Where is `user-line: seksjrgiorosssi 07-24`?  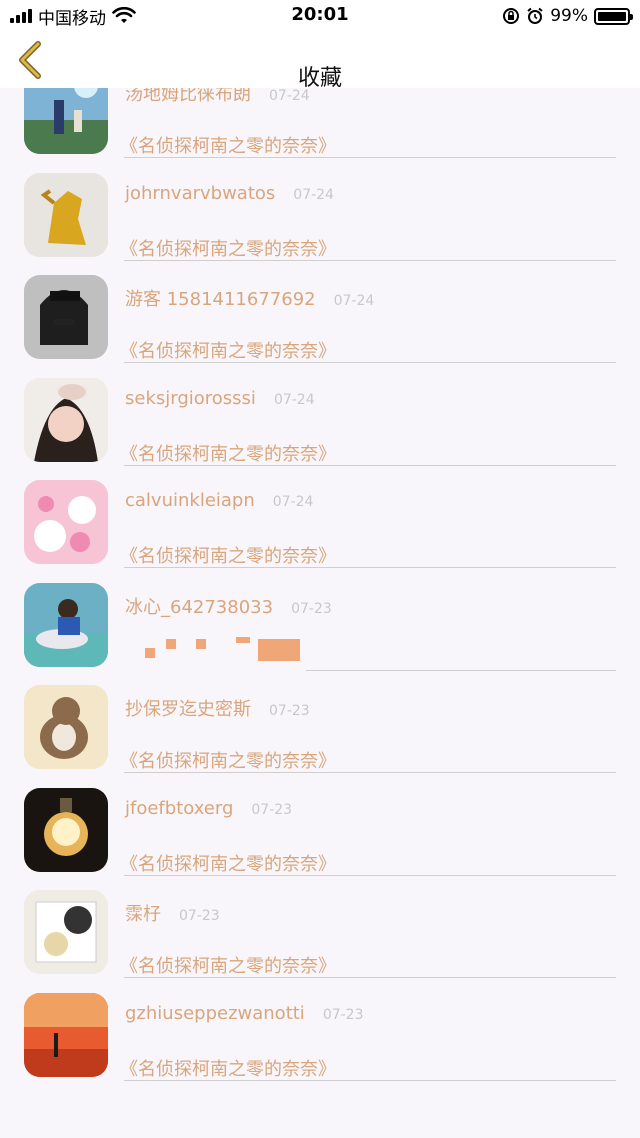 user-line: seksjrgiorosssi 07-24 is located at coordinates (220, 398).